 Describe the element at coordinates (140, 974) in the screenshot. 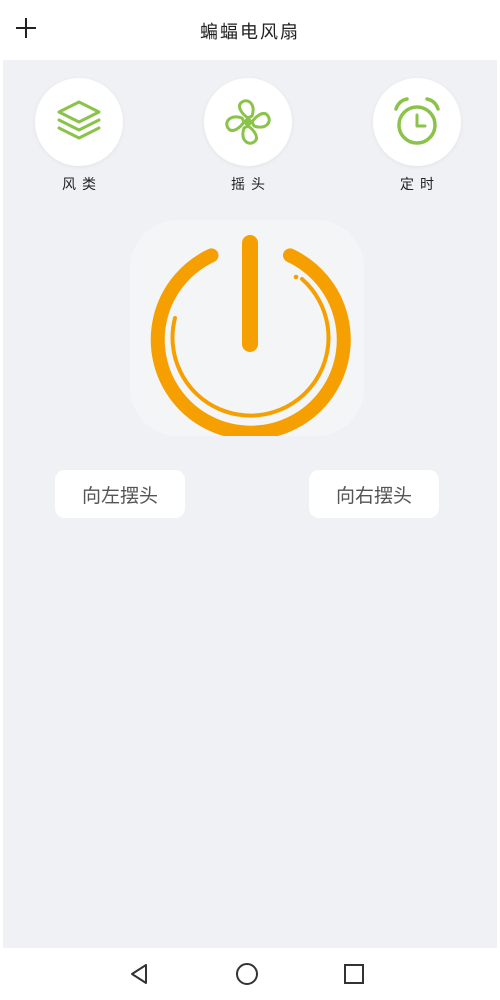

I see `back-triangle-icon` at that location.